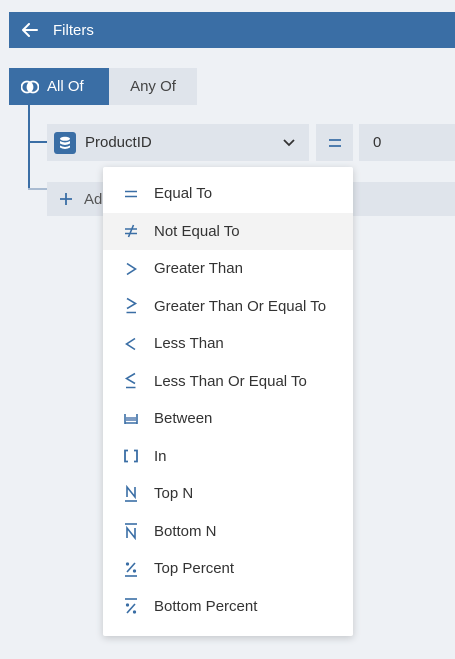 The width and height of the screenshot is (455, 659). I want to click on operator-greater-than: Greater Than, so click(228, 269).